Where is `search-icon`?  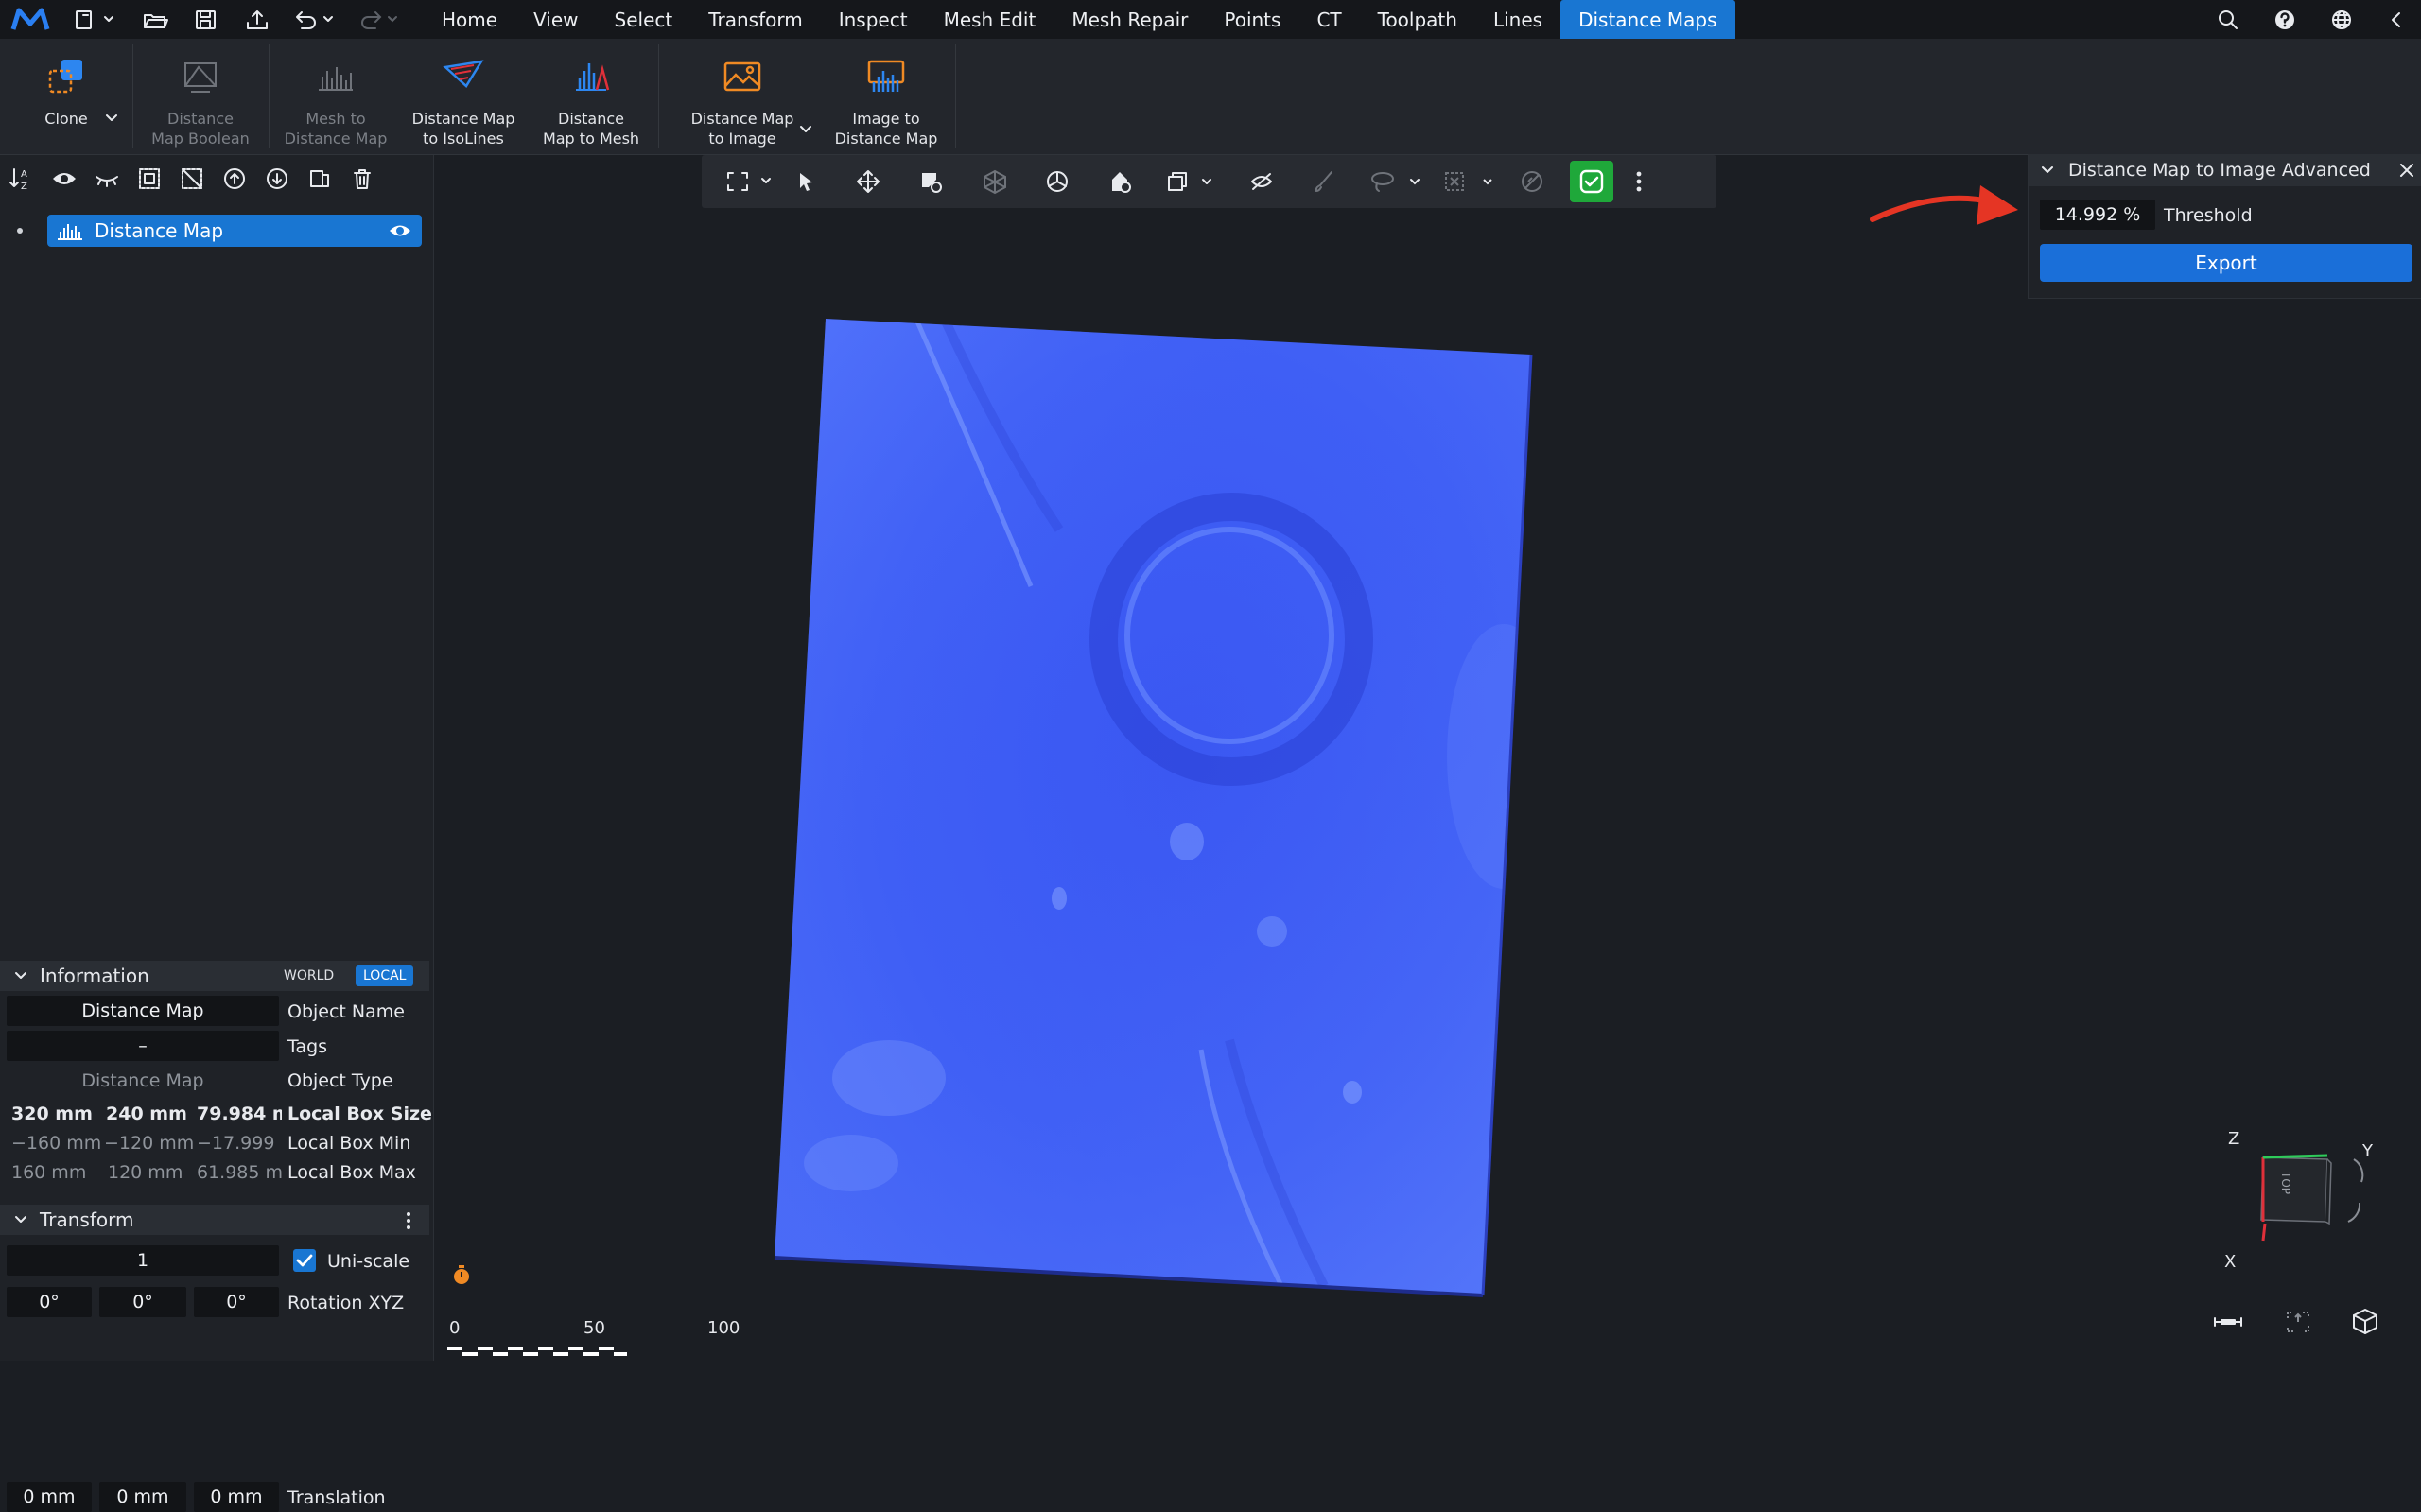 search-icon is located at coordinates (2228, 19).